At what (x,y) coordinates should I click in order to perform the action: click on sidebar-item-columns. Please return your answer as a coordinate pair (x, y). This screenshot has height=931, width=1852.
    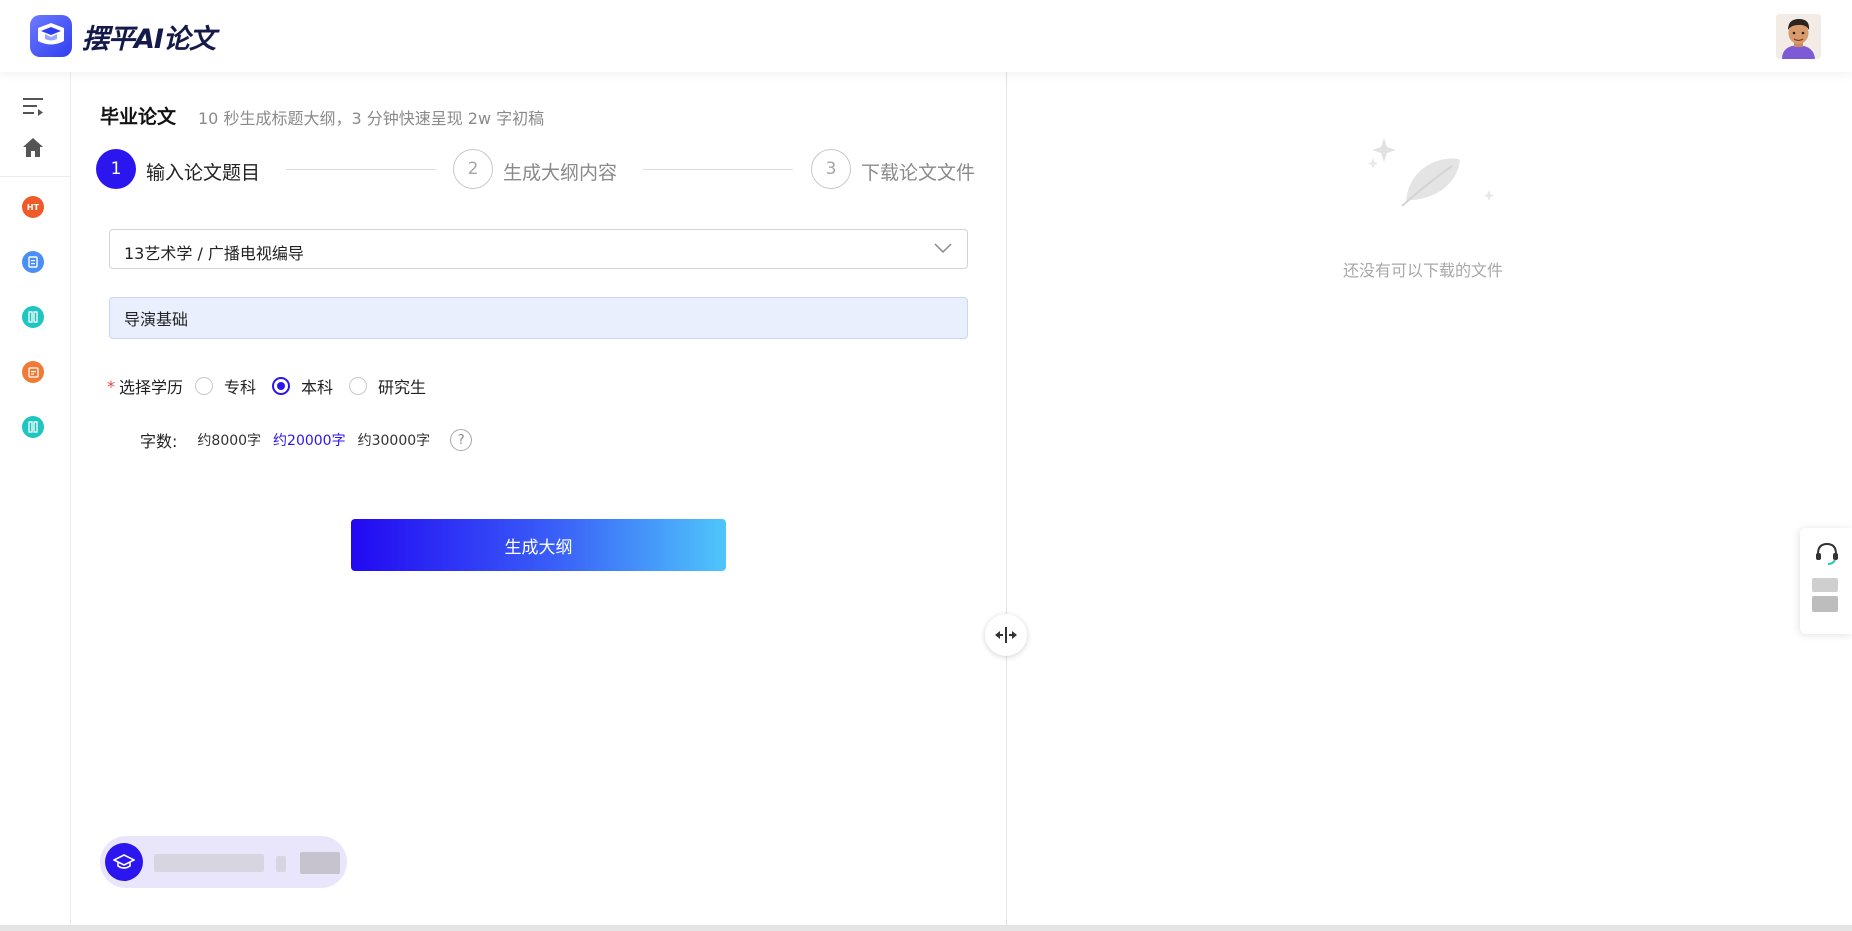
    Looking at the image, I should click on (33, 317).